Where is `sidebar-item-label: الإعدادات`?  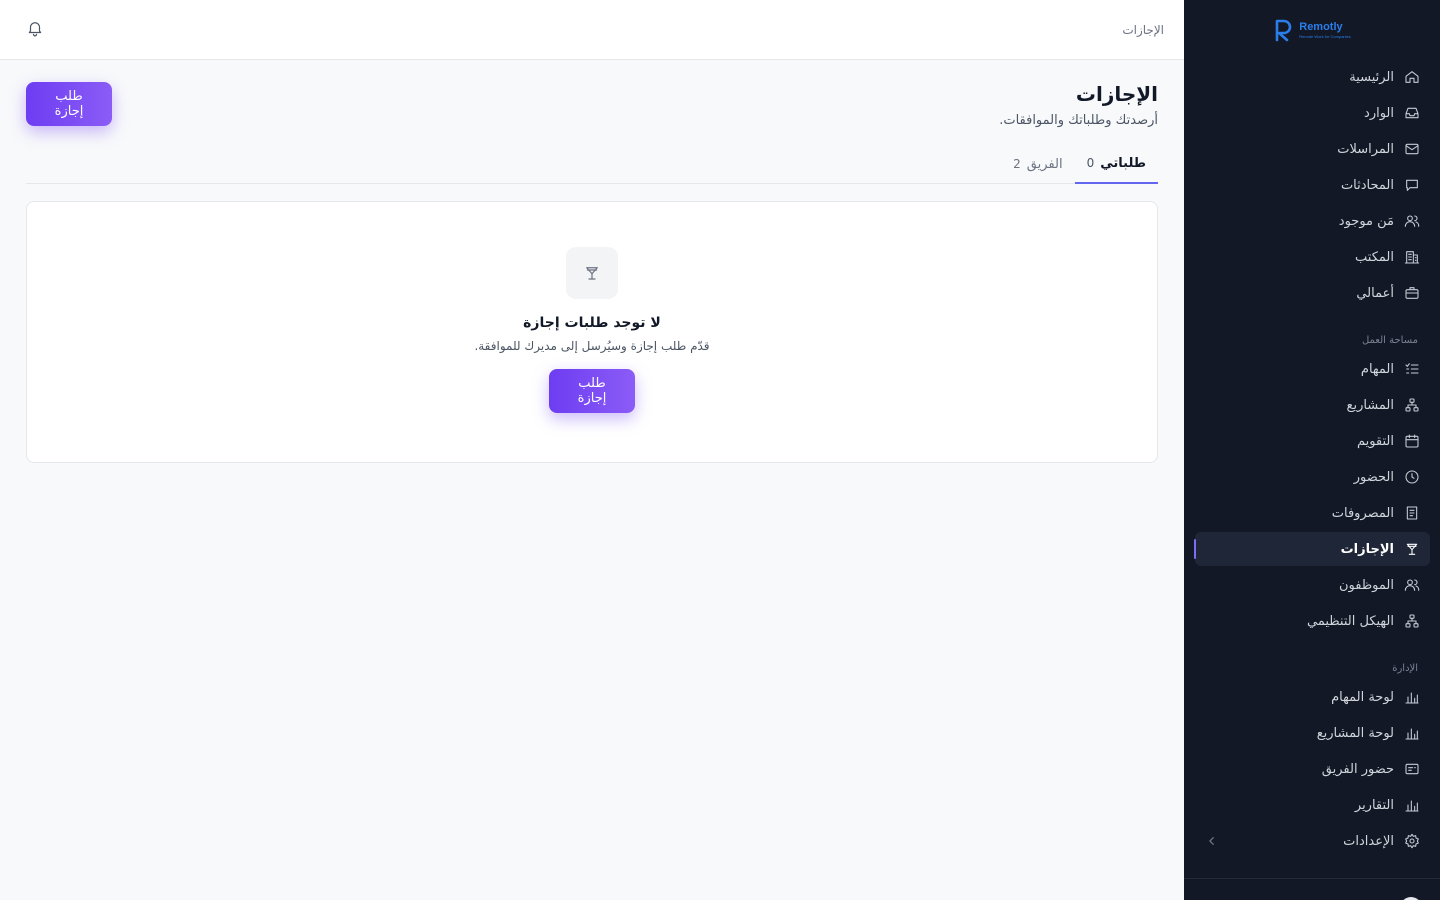 sidebar-item-label: الإعدادات is located at coordinates (1368, 841).